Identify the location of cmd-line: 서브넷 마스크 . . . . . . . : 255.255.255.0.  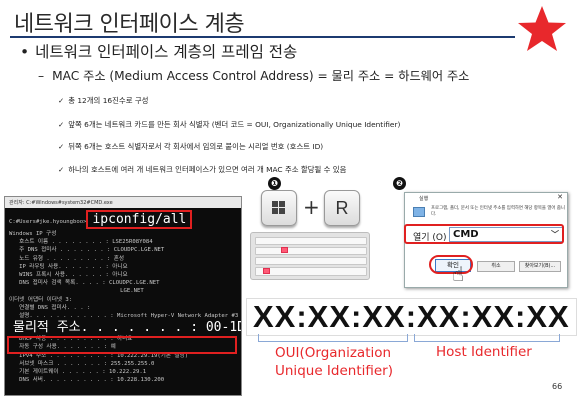
(82, 363).